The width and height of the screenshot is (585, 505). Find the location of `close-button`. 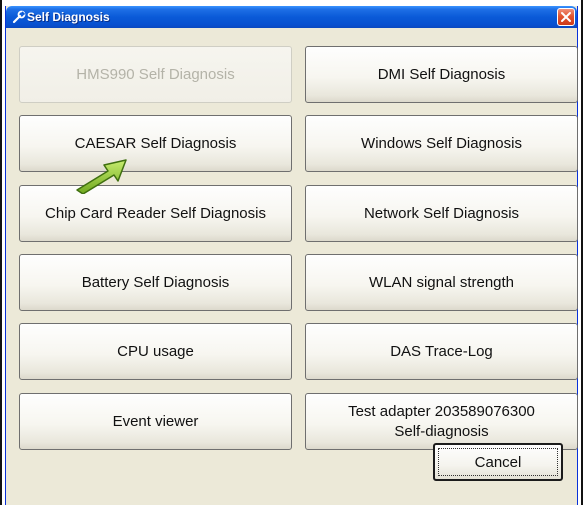

close-button is located at coordinates (566, 17).